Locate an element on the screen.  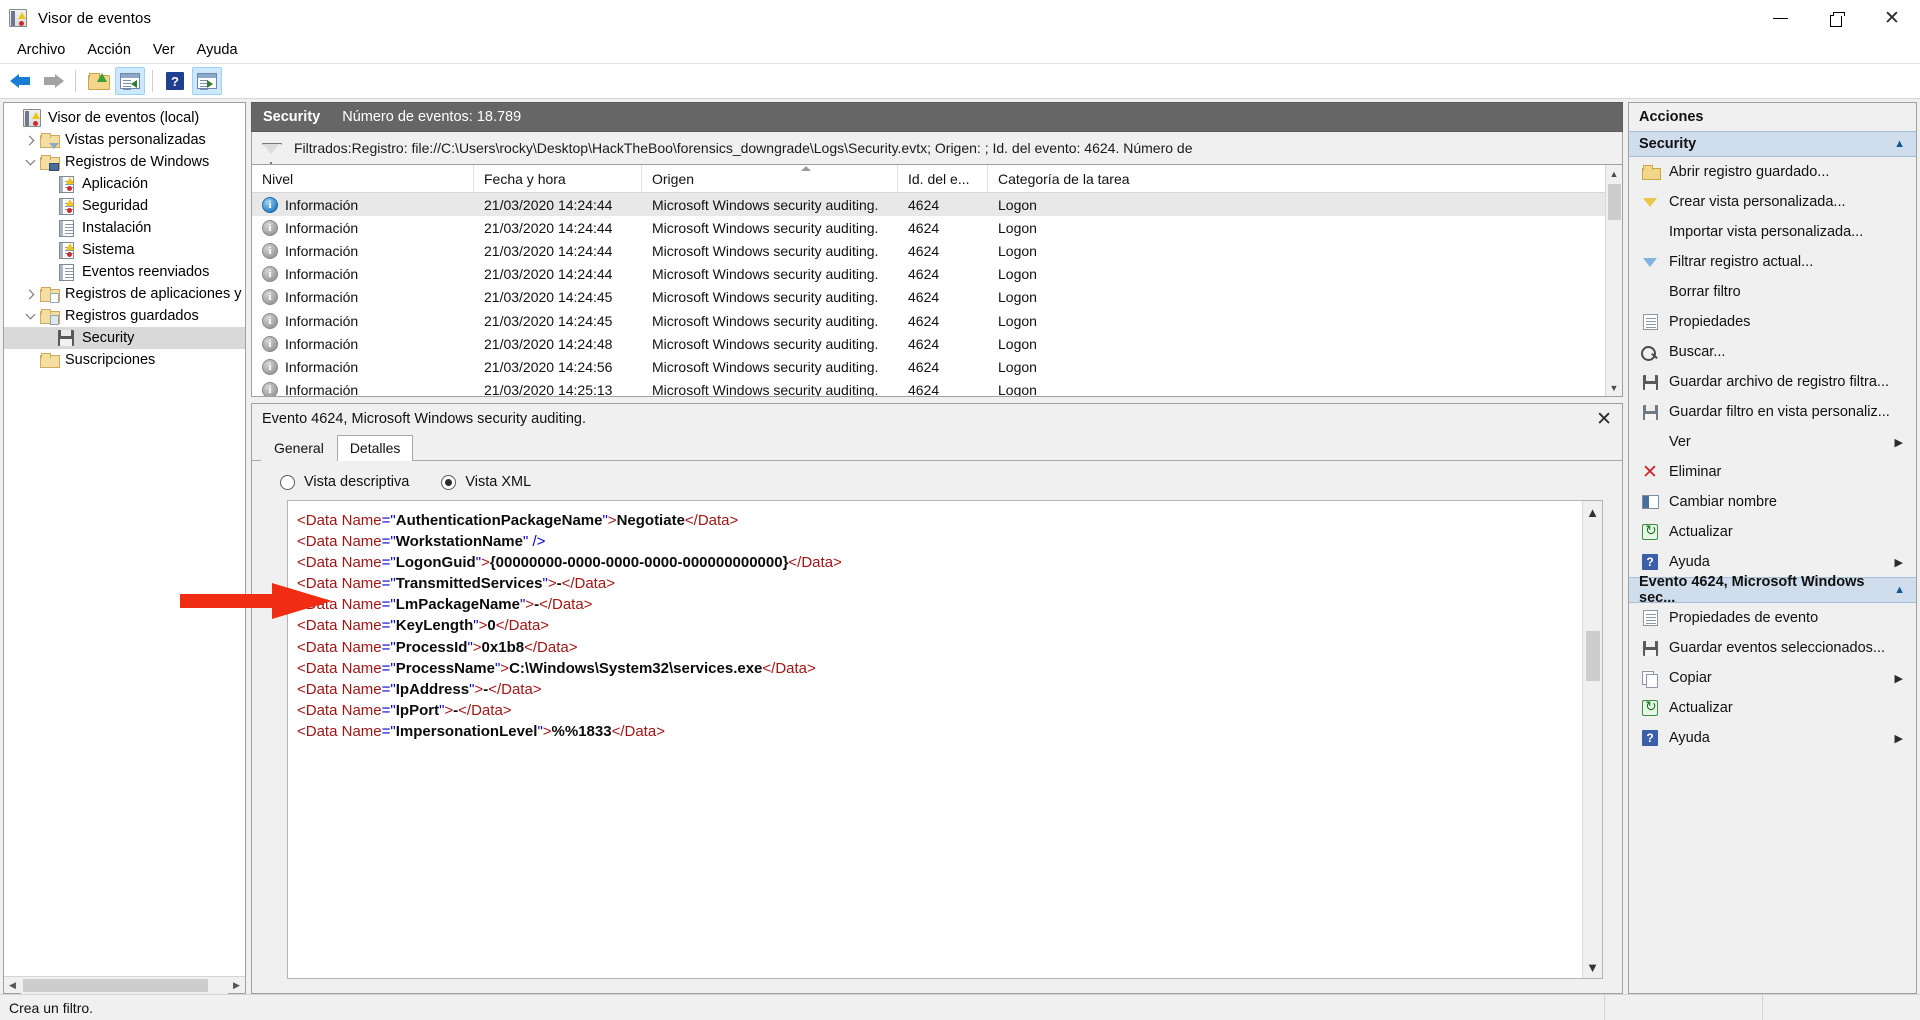
list-scroll-up-button: ▲ is located at coordinates (1614, 173).